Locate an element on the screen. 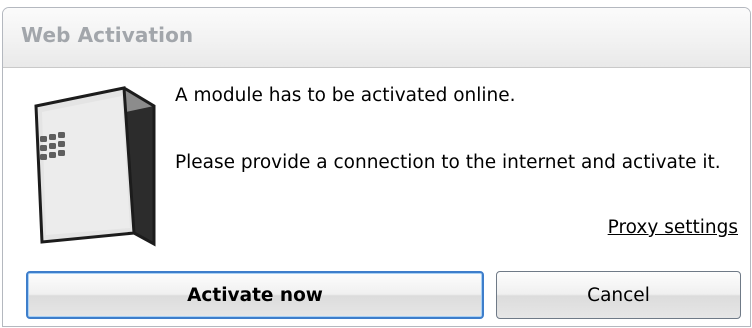 This screenshot has height=328, width=752. proxy-settings-link: Proxy settings is located at coordinates (673, 227).